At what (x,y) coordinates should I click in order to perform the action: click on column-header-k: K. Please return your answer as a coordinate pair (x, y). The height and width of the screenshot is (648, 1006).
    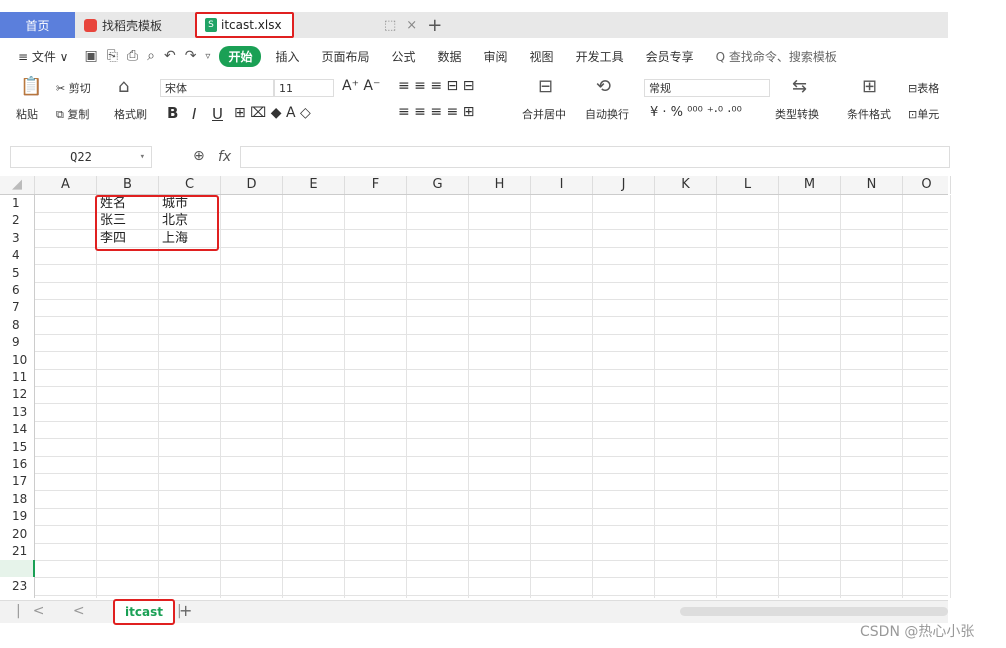
    Looking at the image, I should click on (686, 185).